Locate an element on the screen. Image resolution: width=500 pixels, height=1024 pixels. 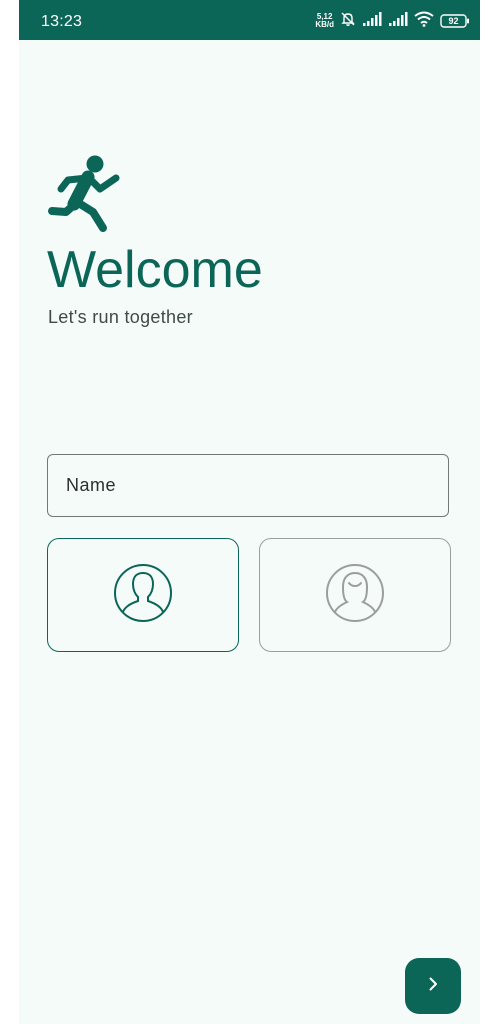
name-input is located at coordinates (248, 485).